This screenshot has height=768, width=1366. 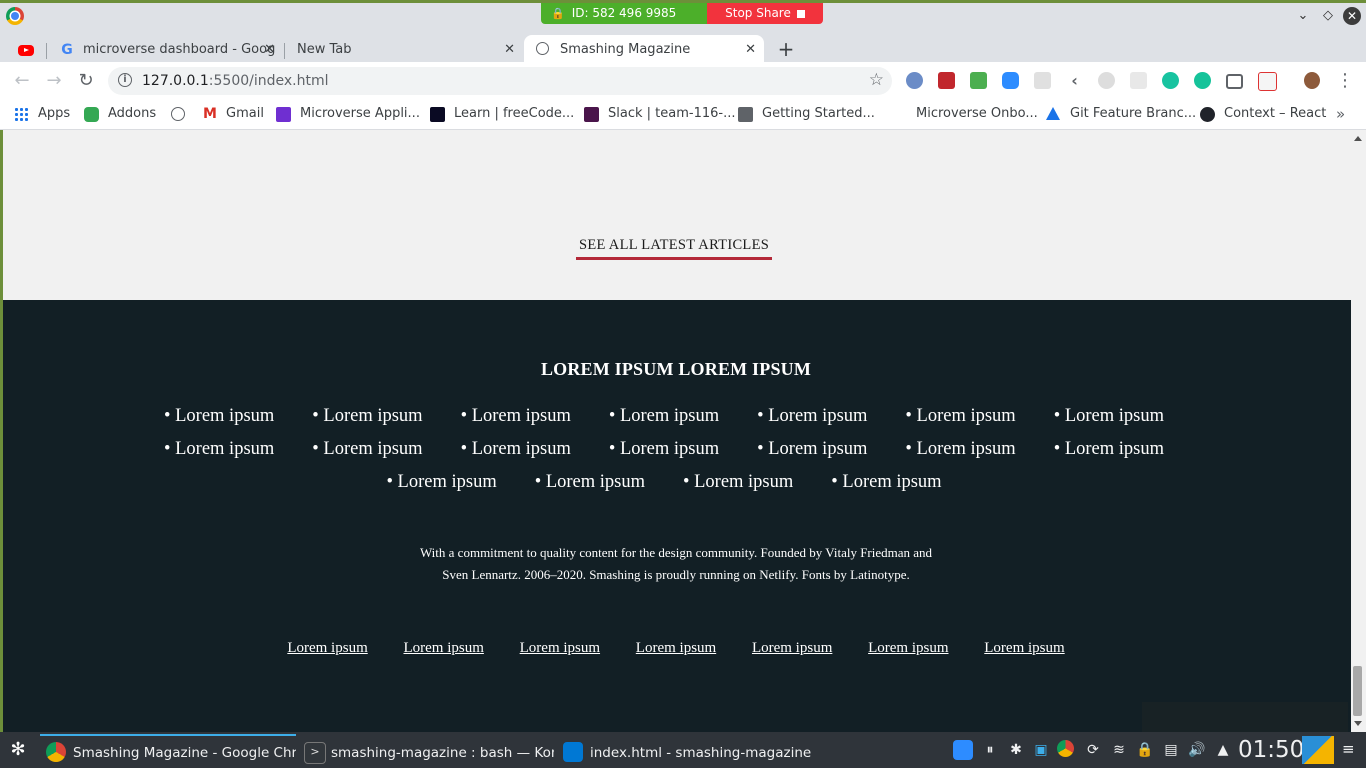 I want to click on page-scrollbar, so click(x=1358, y=431).